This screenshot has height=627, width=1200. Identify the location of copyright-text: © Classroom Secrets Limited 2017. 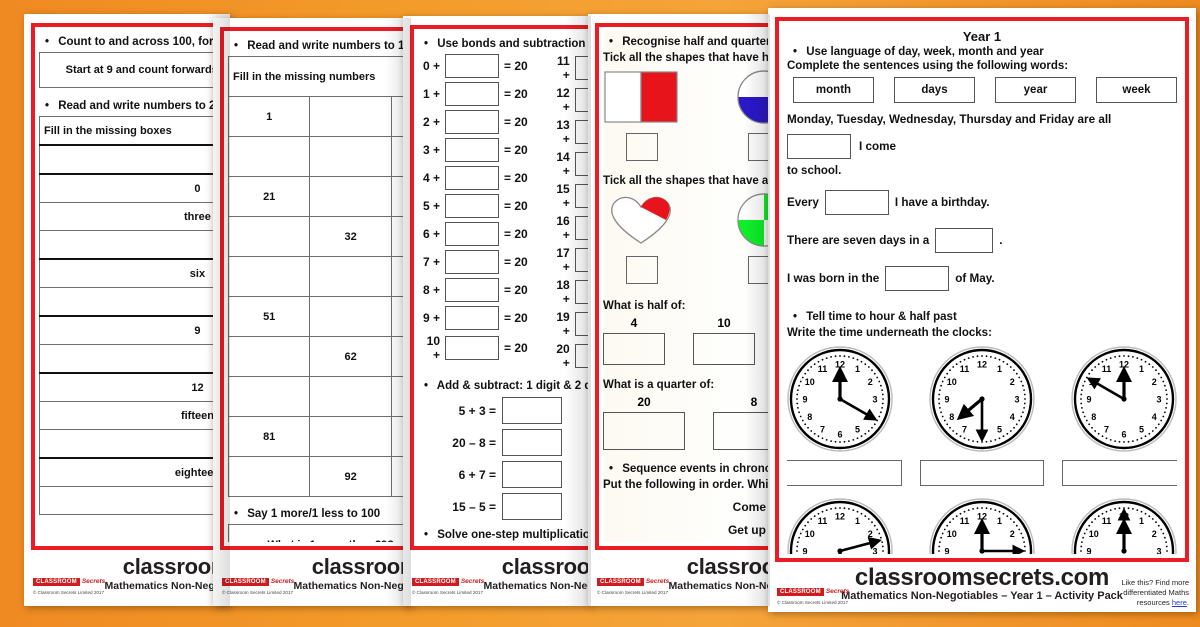
(258, 592).